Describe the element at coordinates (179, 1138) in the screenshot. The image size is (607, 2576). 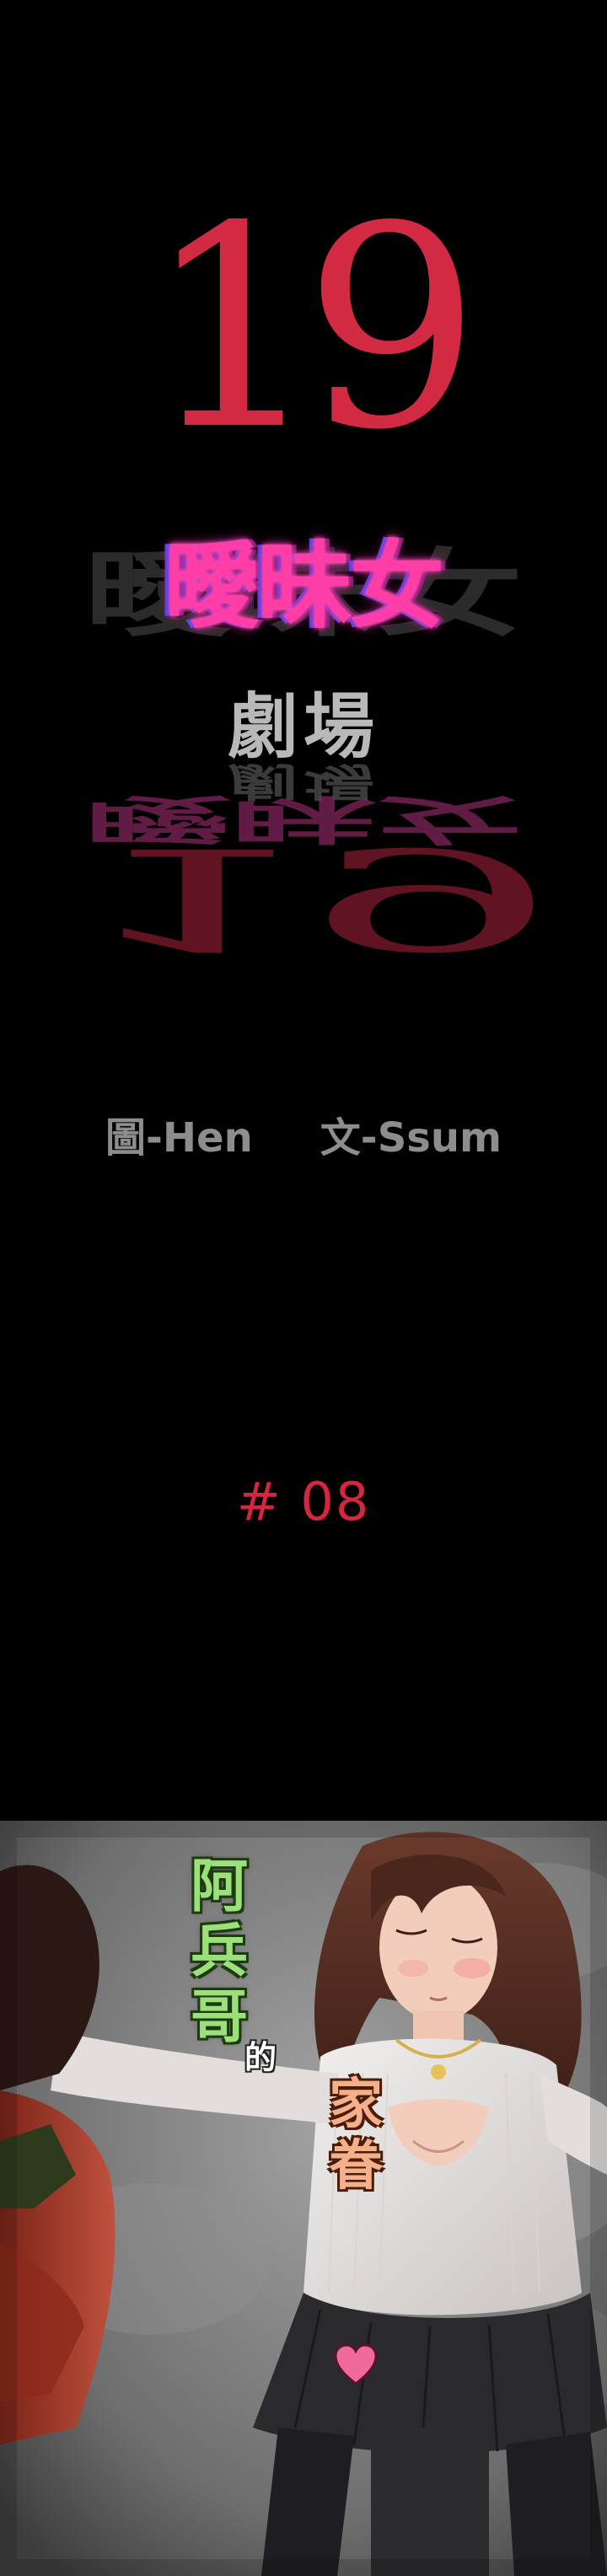
I see `credit-art: 圖-Hen` at that location.